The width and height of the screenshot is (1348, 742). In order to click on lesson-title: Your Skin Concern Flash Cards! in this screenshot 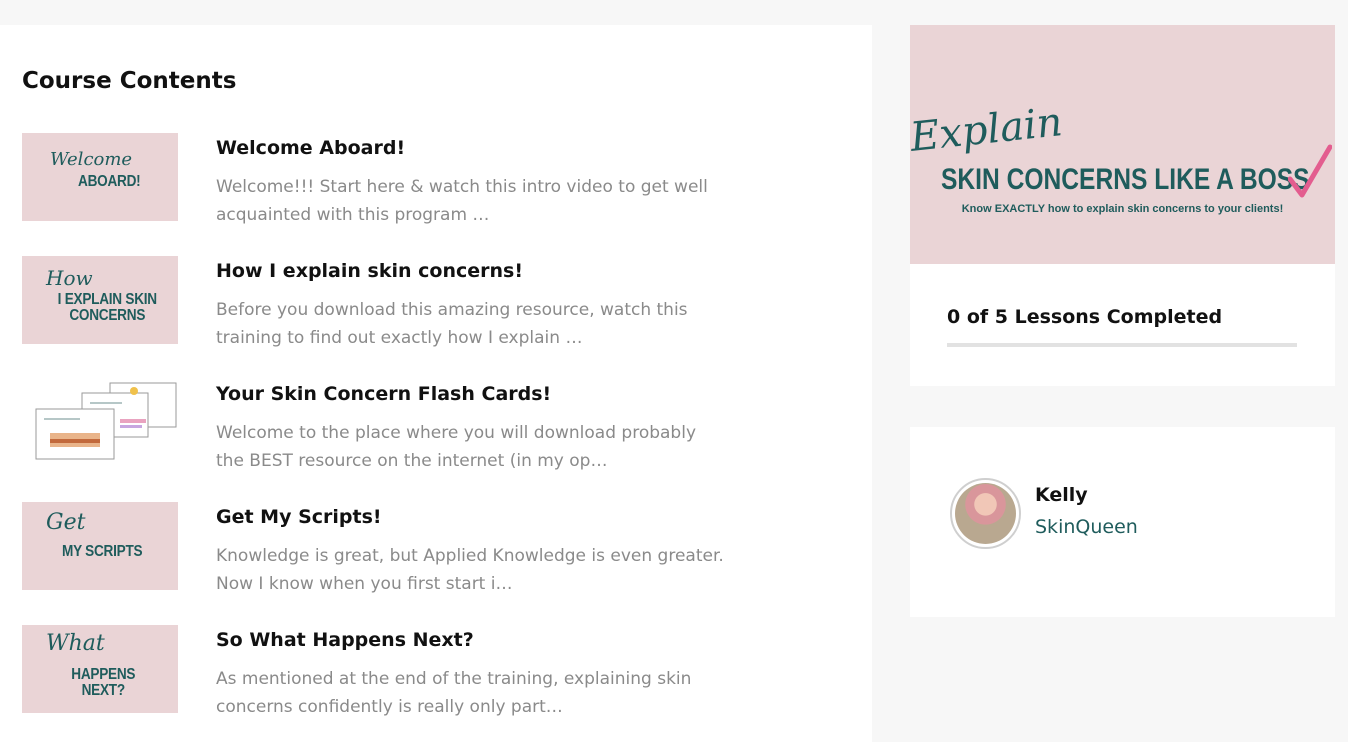, I will do `click(383, 394)`.